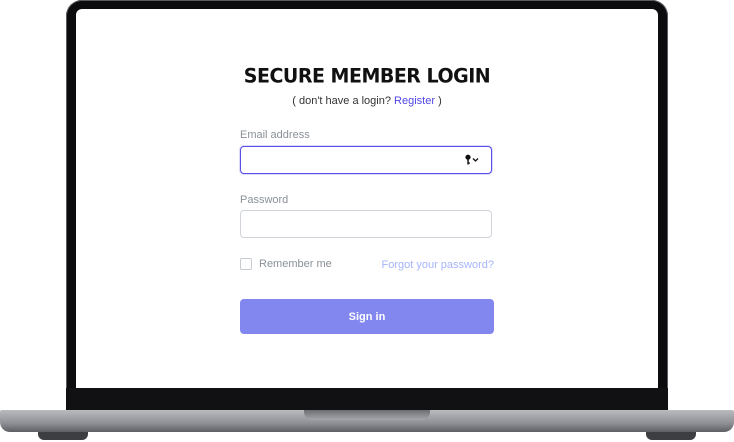 The width and height of the screenshot is (734, 442). Describe the element at coordinates (440, 101) in the screenshot. I see `register-prompt-suffix: )` at that location.